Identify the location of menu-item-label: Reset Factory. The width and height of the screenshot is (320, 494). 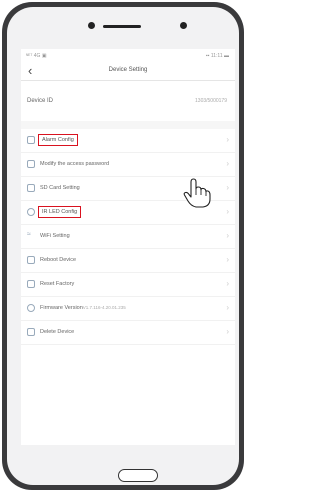
(57, 284).